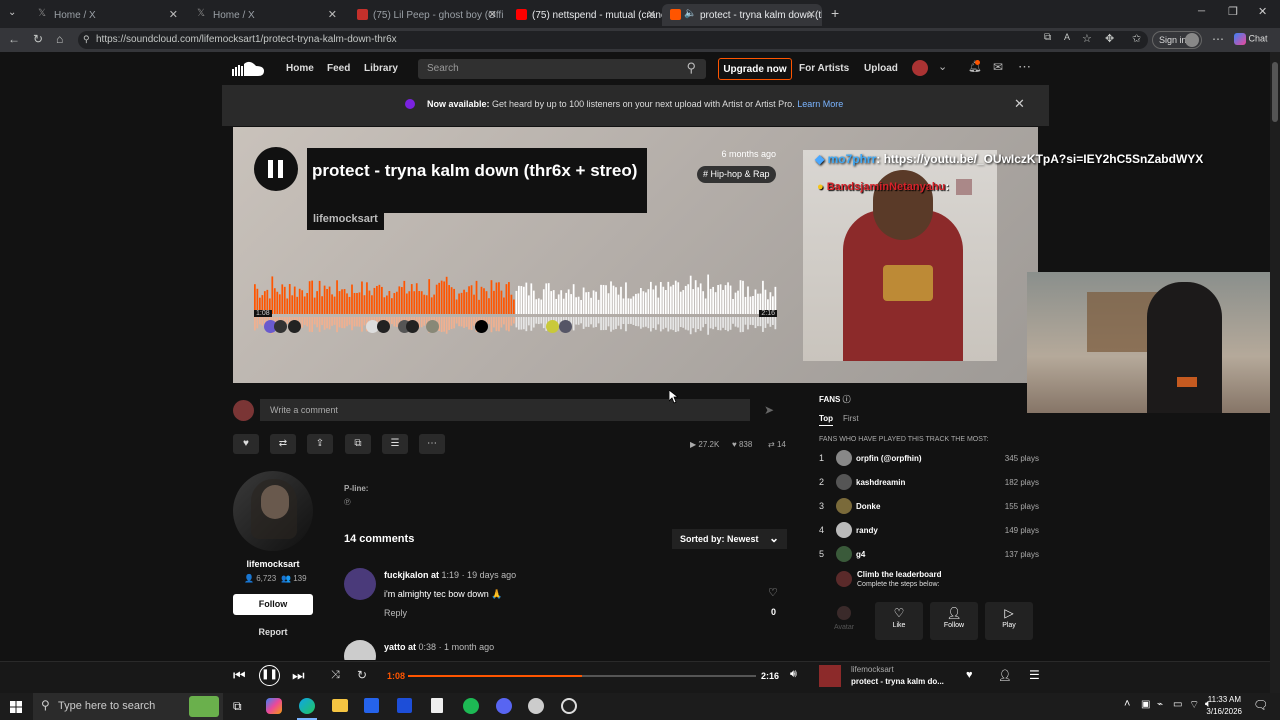 This screenshot has width=1280, height=720. Describe the element at coordinates (1260, 705) in the screenshot. I see `notifications-icon: 🗨︎` at that location.